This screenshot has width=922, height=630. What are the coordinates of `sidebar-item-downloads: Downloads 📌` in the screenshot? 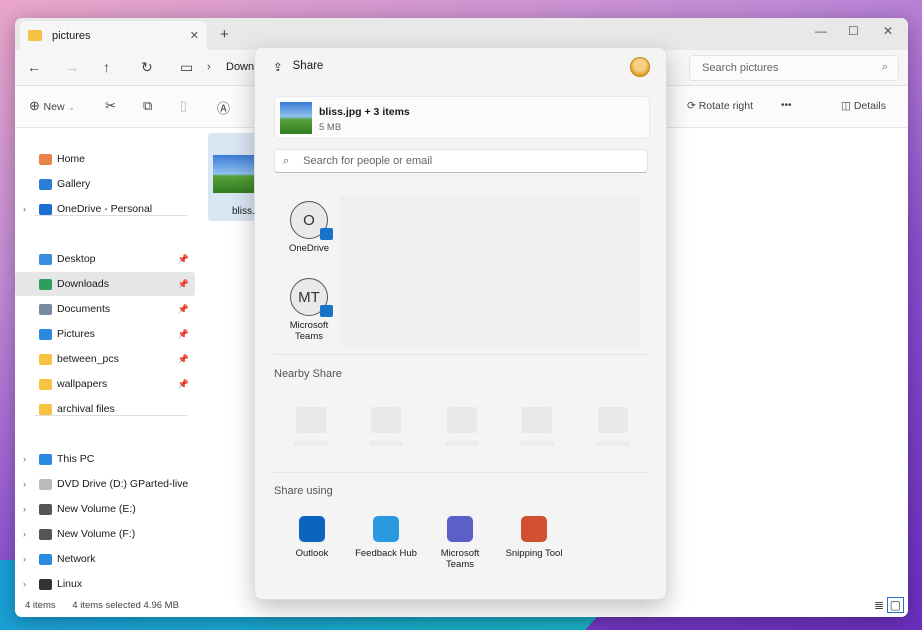 It's located at (105, 284).